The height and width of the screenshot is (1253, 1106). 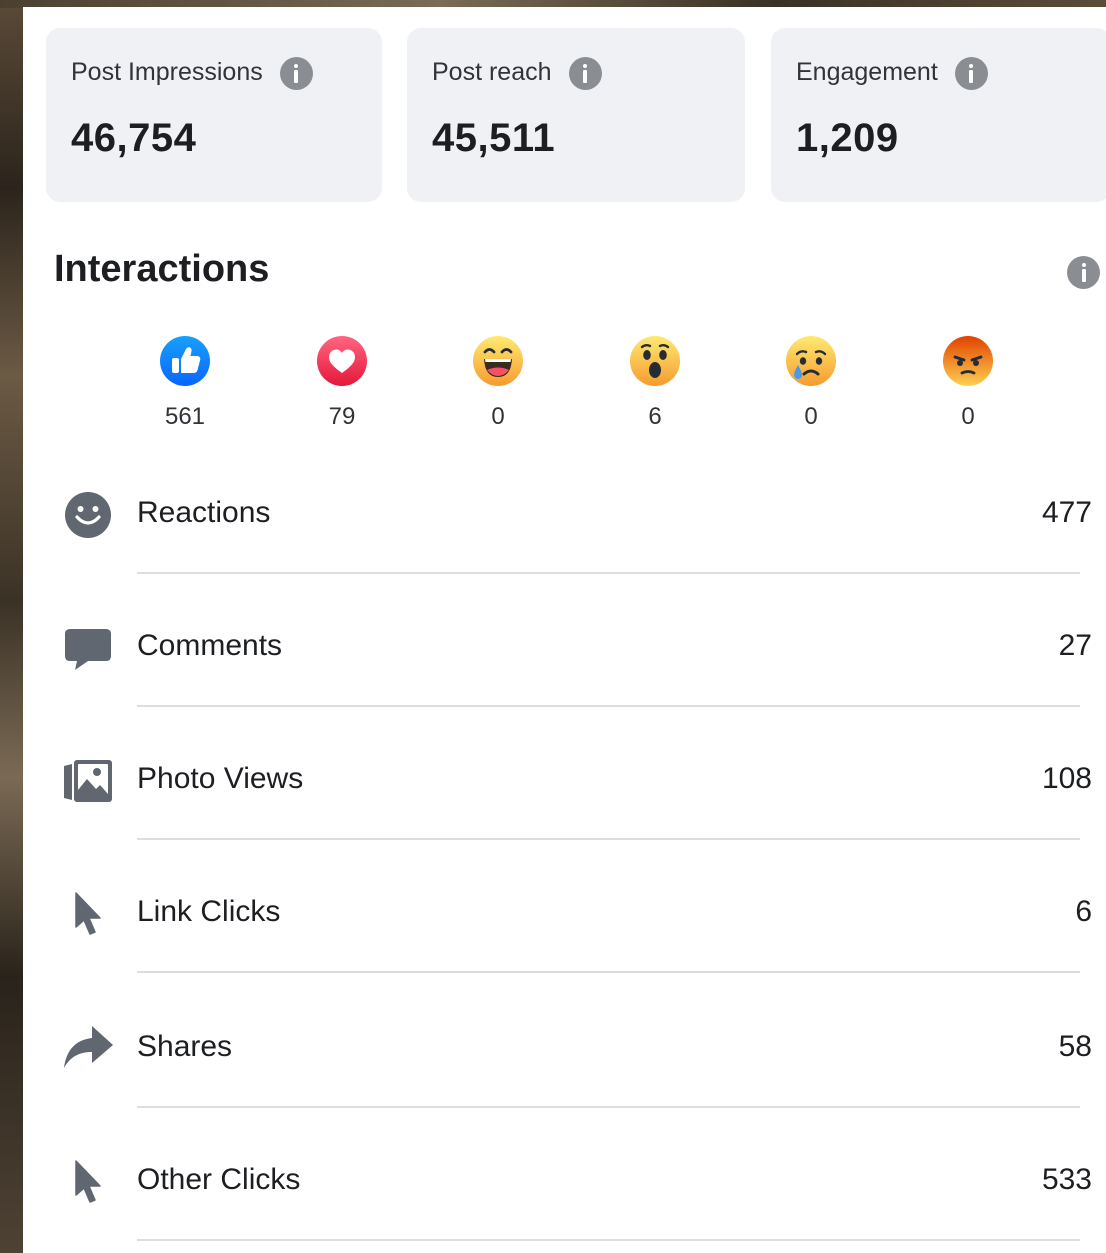 What do you see at coordinates (1075, 645) in the screenshot?
I see `metric-value: 27` at bounding box center [1075, 645].